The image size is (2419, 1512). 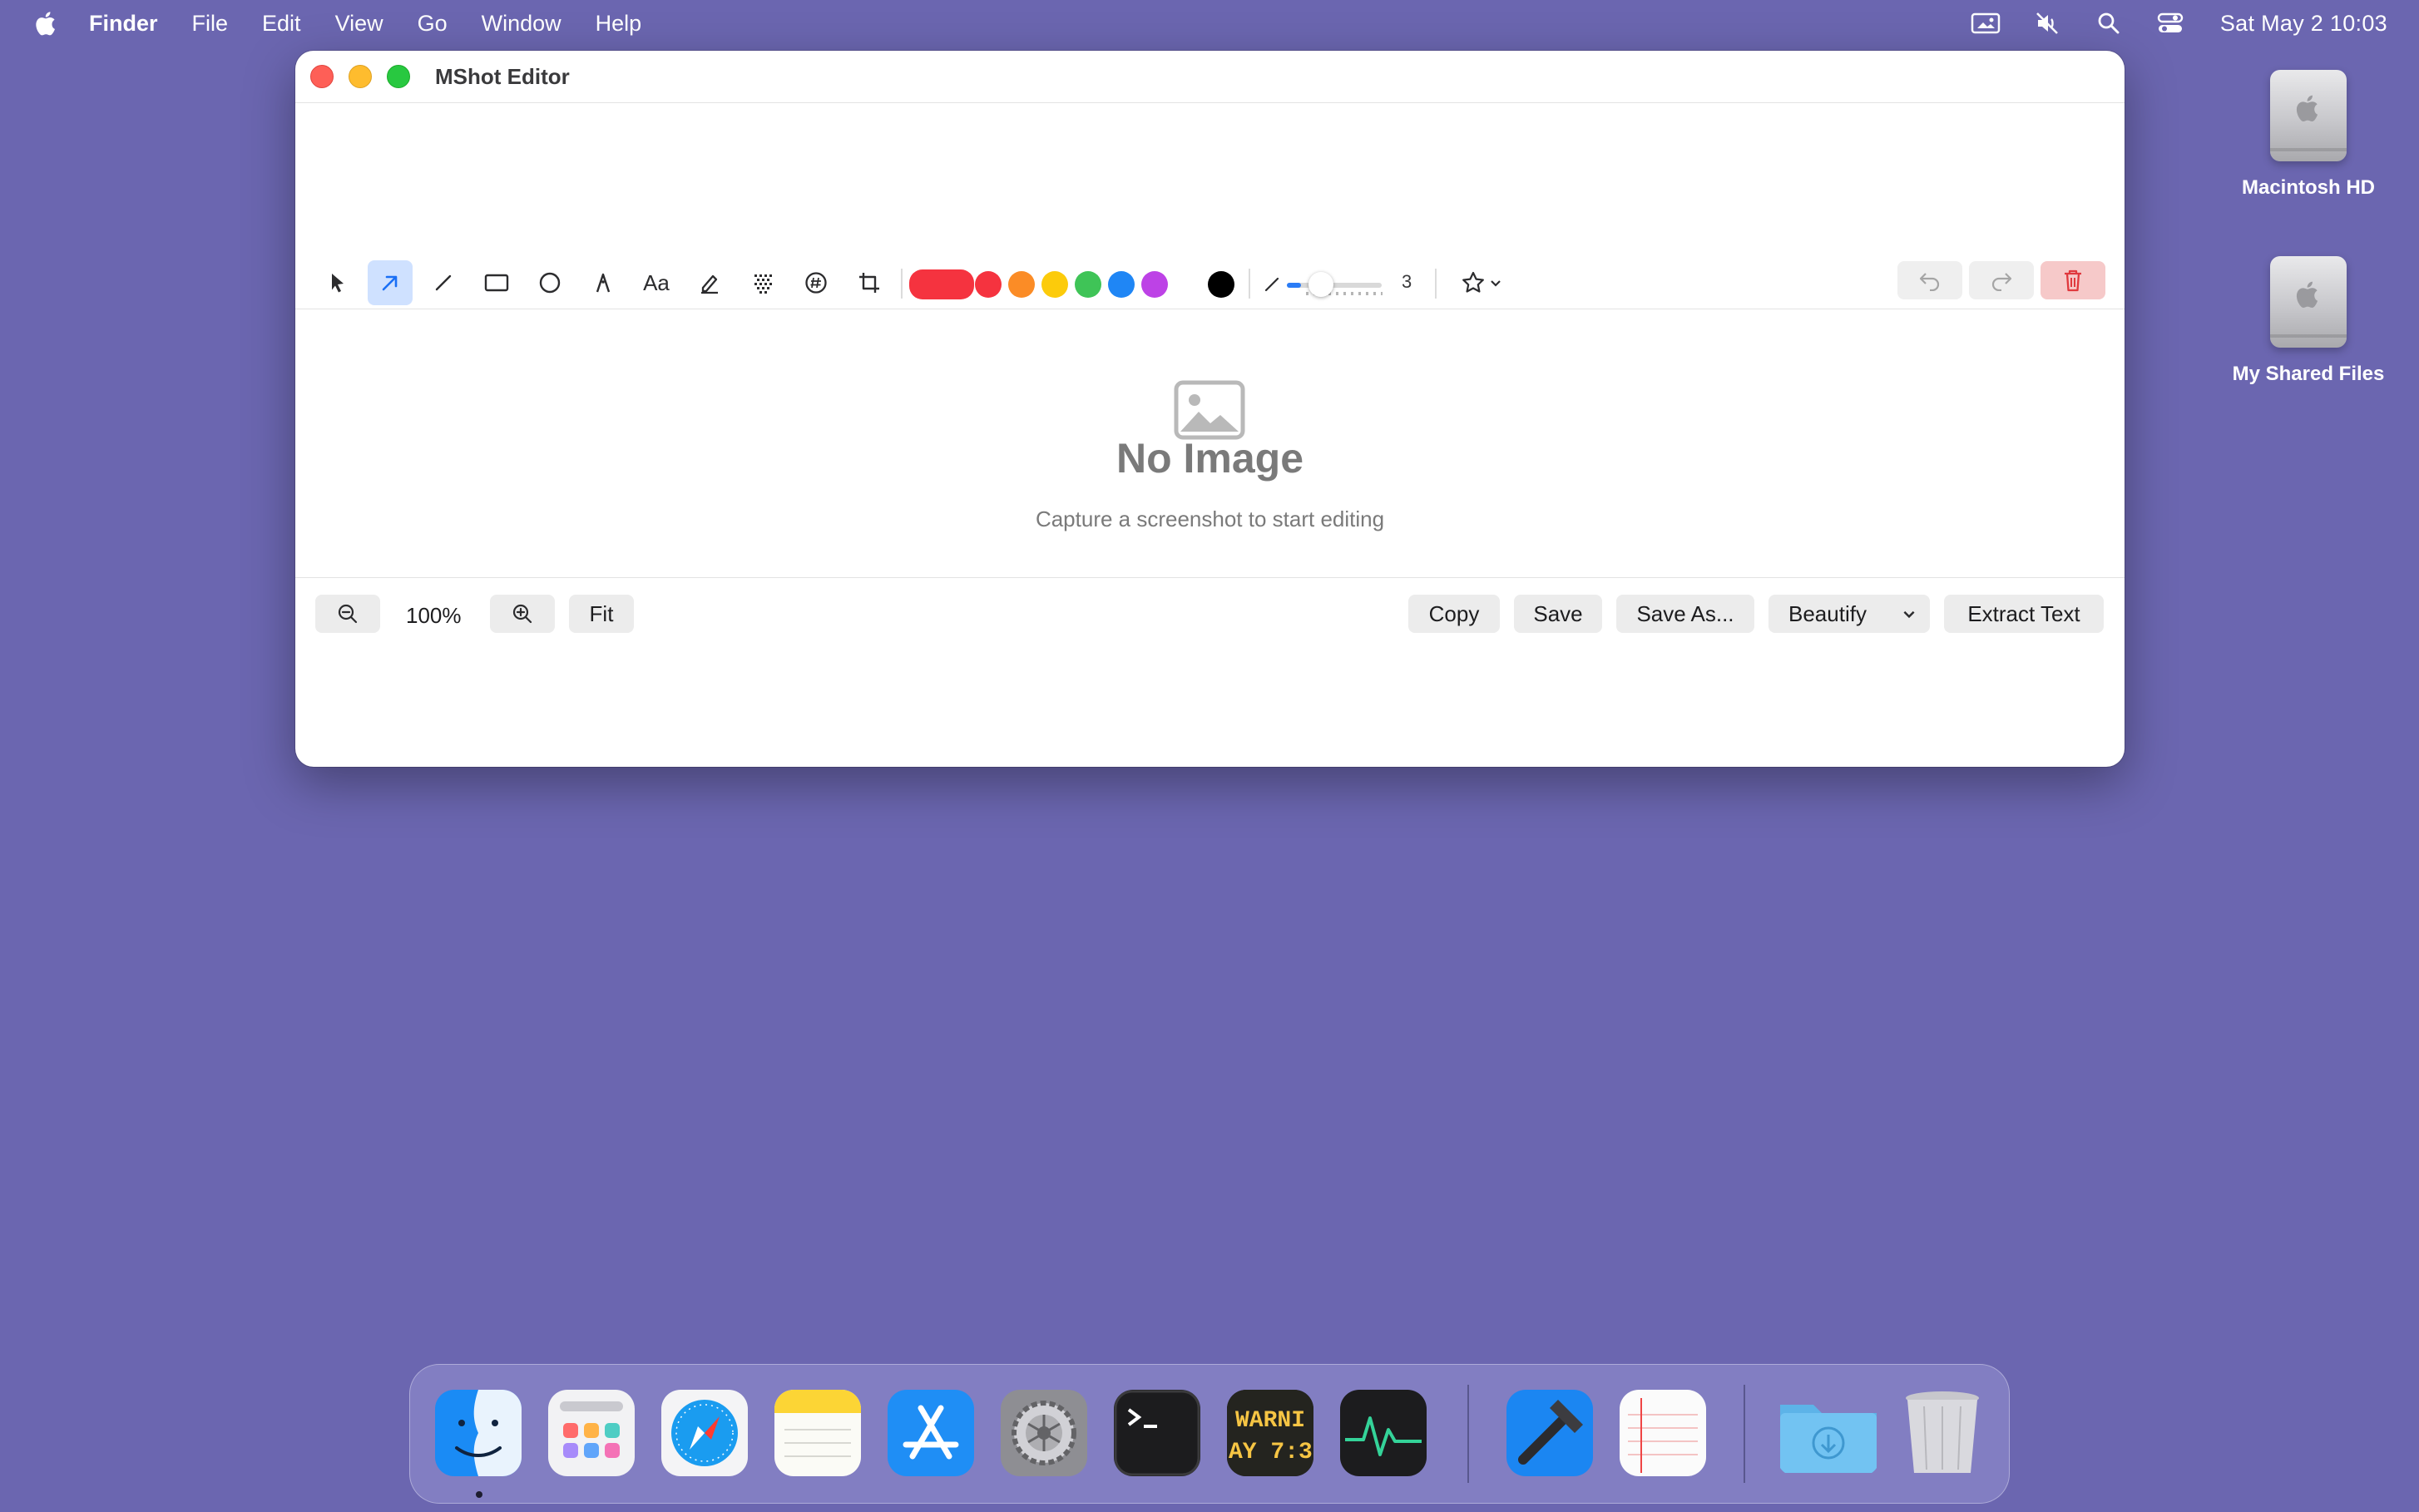 I want to click on dock-launchpad-icon, so click(x=591, y=1433).